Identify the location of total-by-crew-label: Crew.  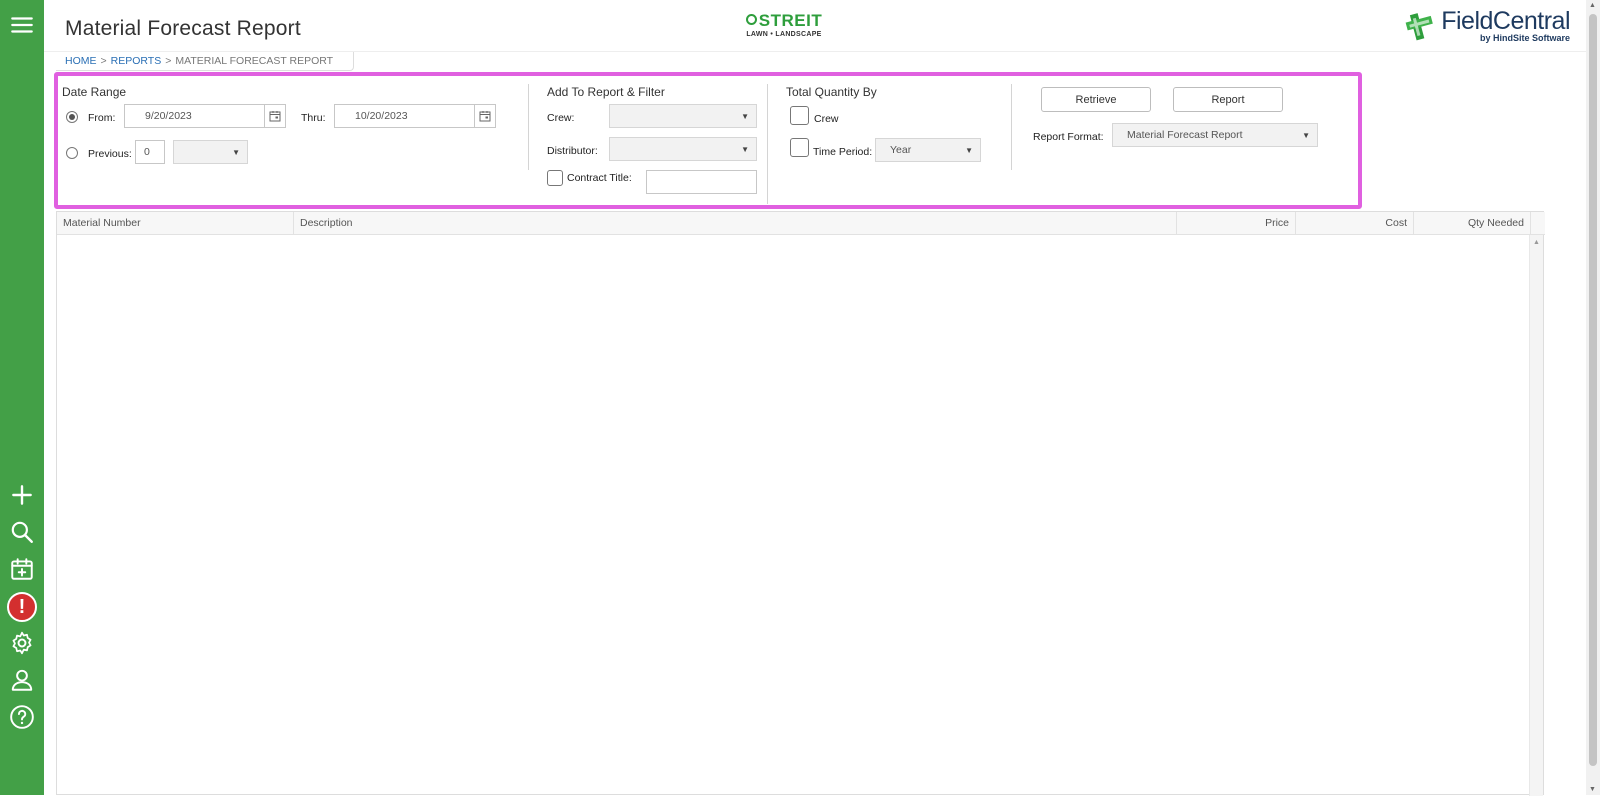
(826, 119).